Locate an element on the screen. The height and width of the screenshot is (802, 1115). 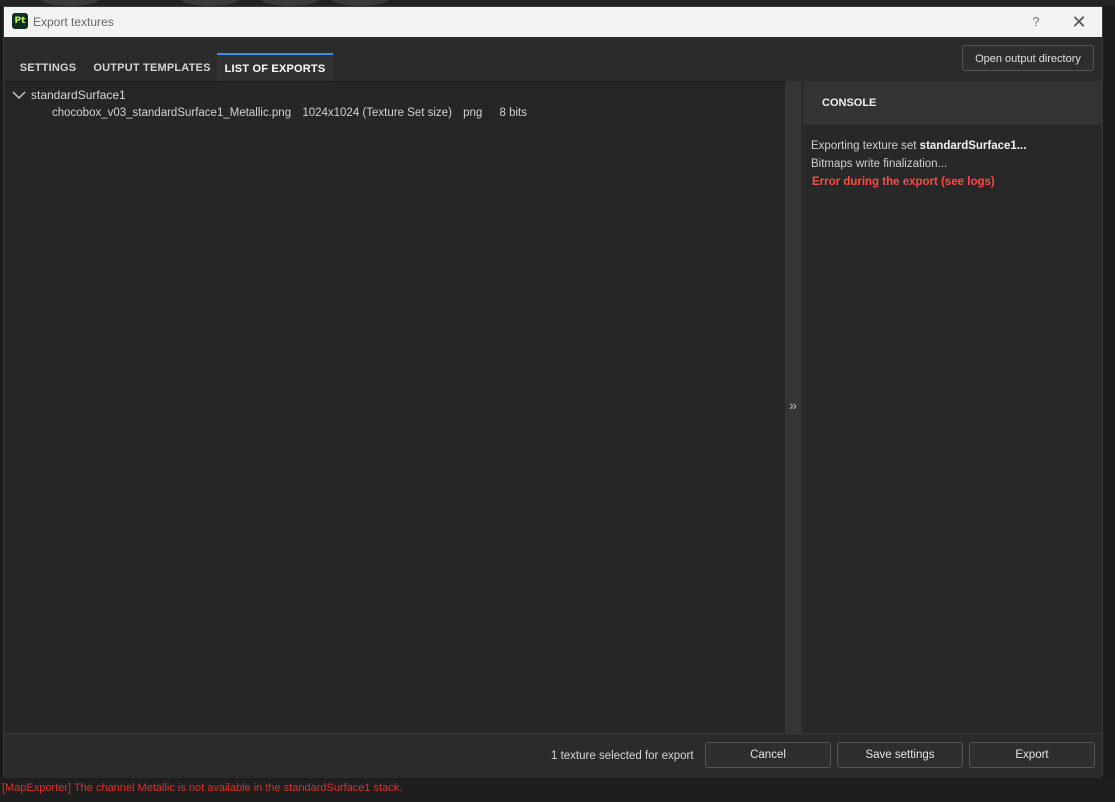
double-chevron-right-icon: » is located at coordinates (793, 405).